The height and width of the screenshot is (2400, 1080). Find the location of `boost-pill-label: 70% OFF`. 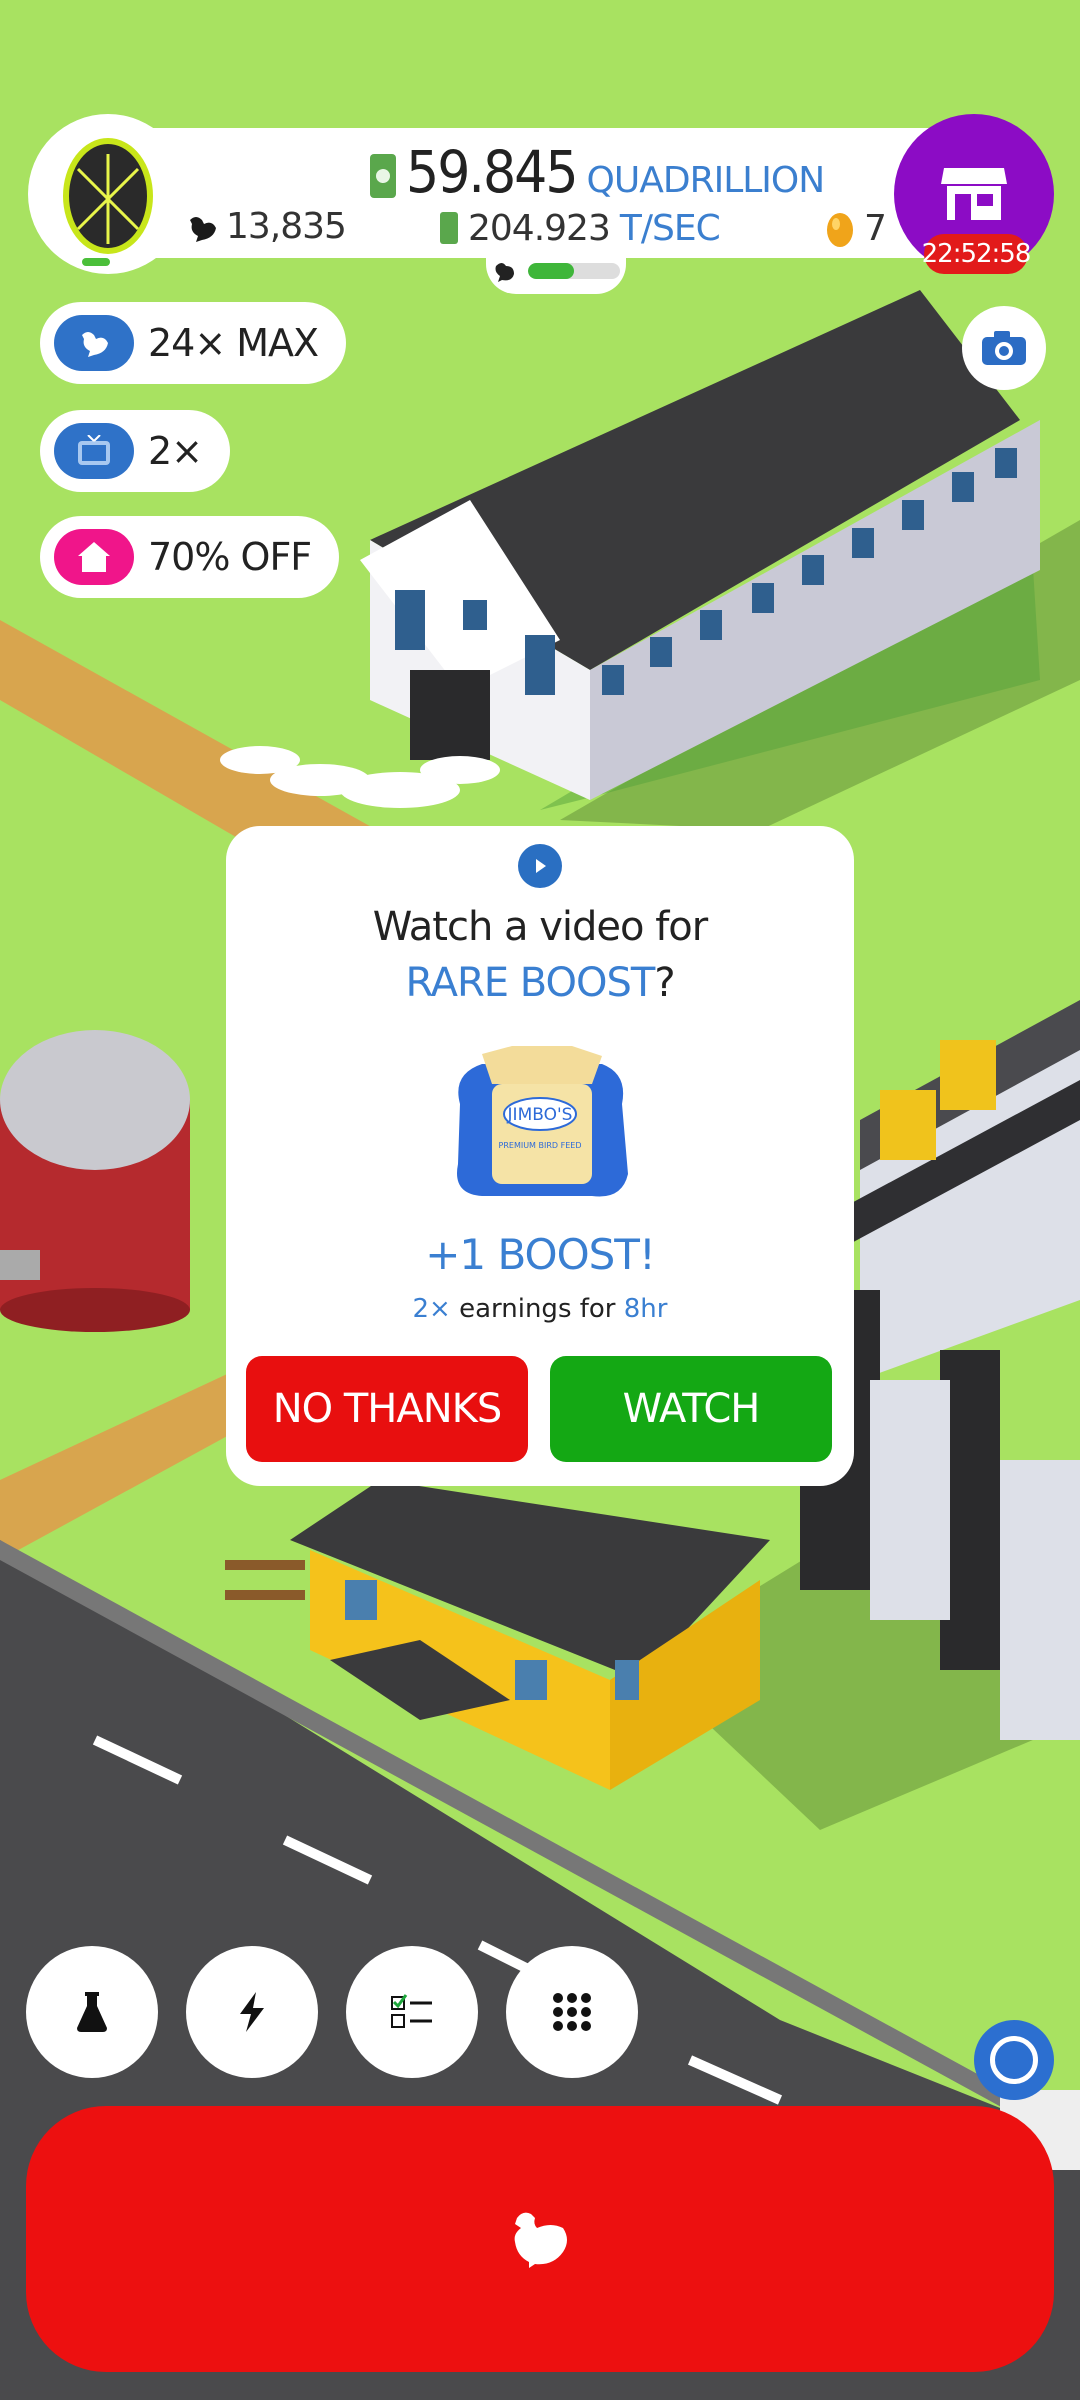

boost-pill-label: 70% OFF is located at coordinates (230, 557).